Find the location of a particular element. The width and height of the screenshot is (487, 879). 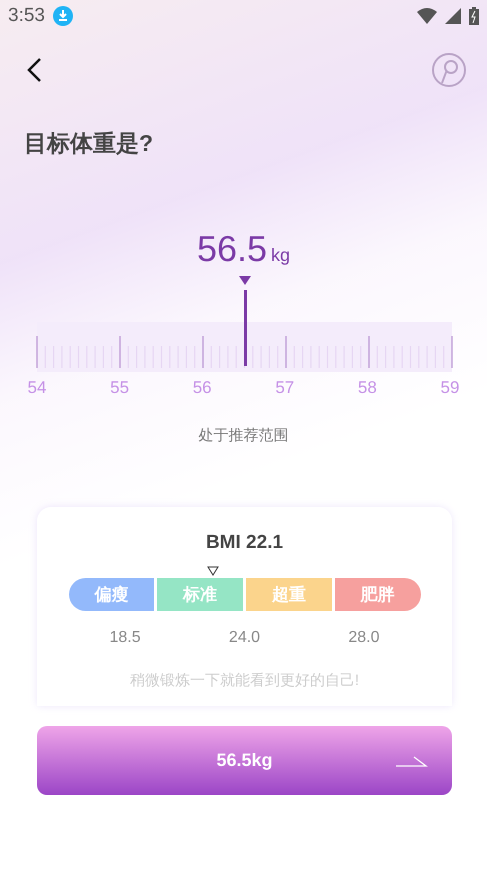

wifi-icon is located at coordinates (427, 16).